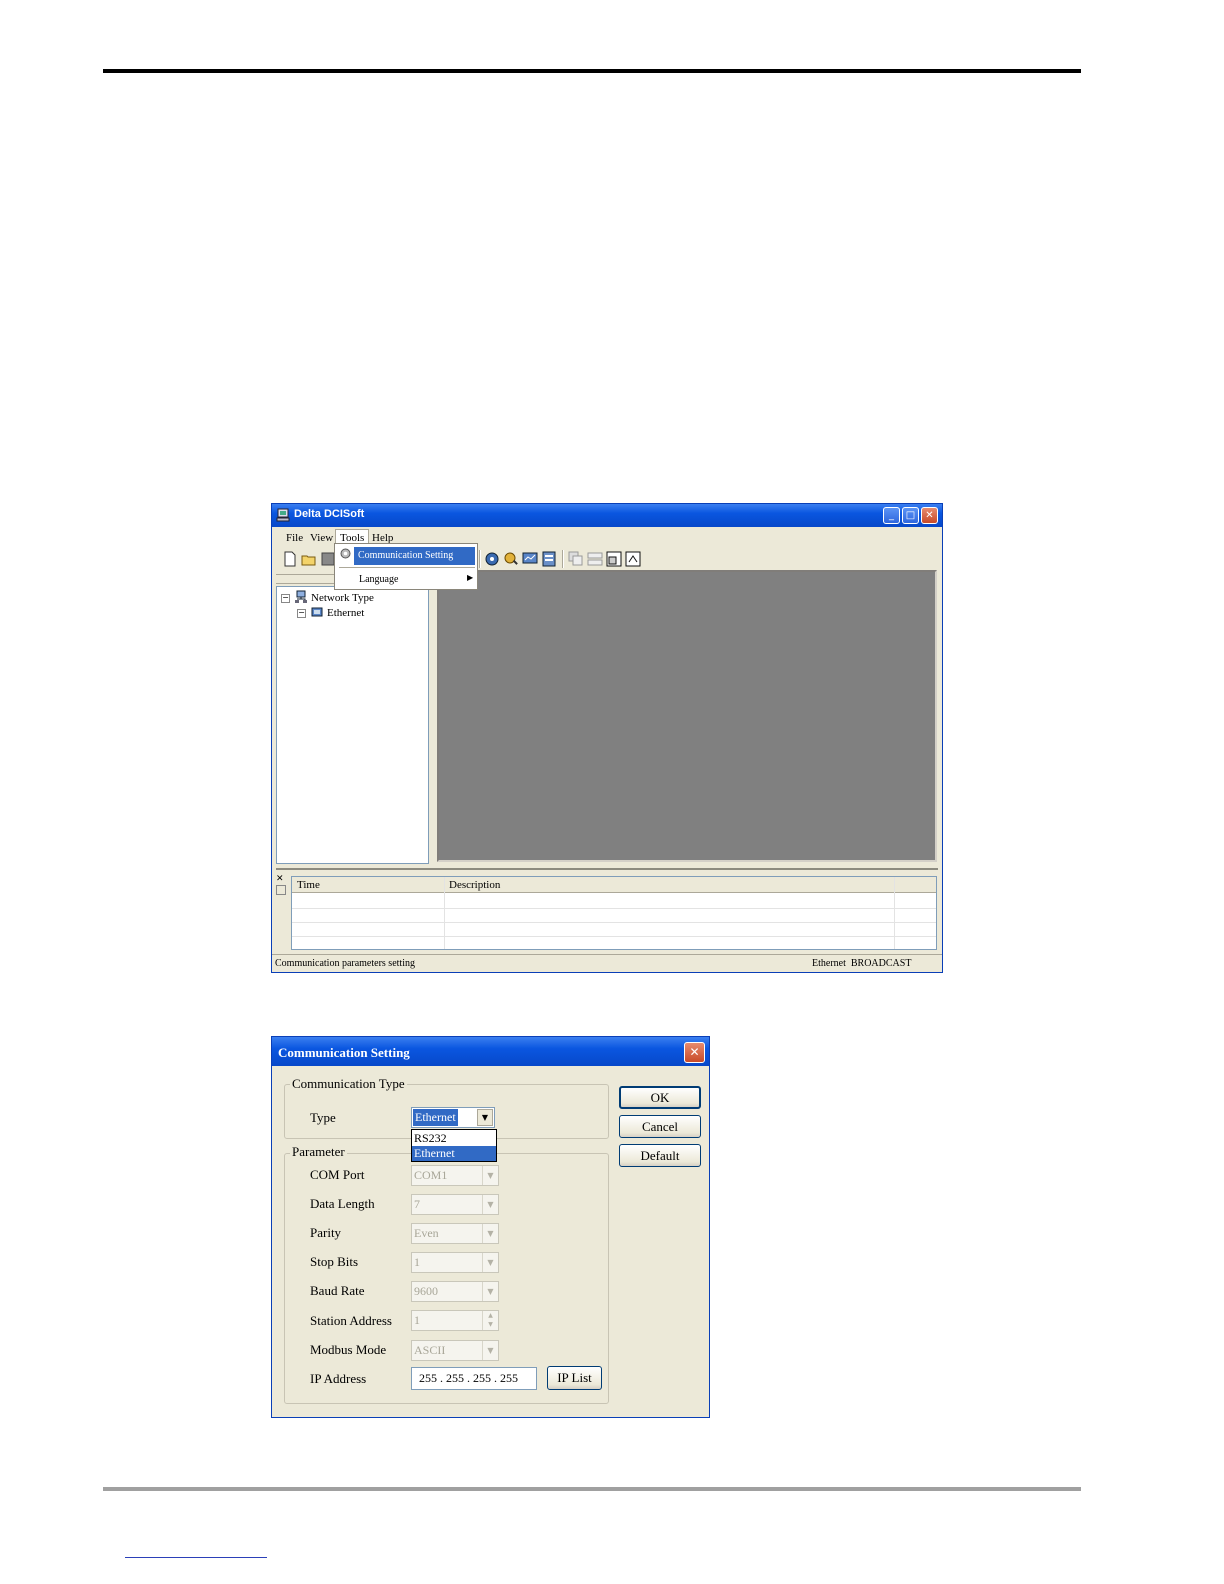 The height and width of the screenshot is (1584, 1224). What do you see at coordinates (337, 1290) in the screenshot?
I see `baud-rate-label: Baud Rate` at bounding box center [337, 1290].